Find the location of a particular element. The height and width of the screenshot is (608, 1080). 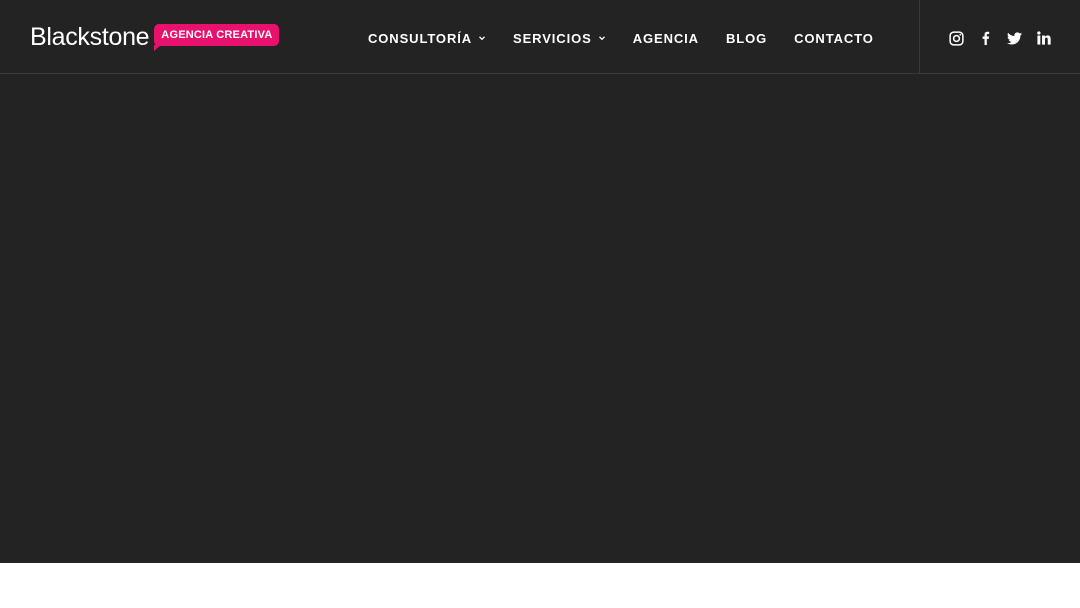

social-links is located at coordinates (1000, 38).